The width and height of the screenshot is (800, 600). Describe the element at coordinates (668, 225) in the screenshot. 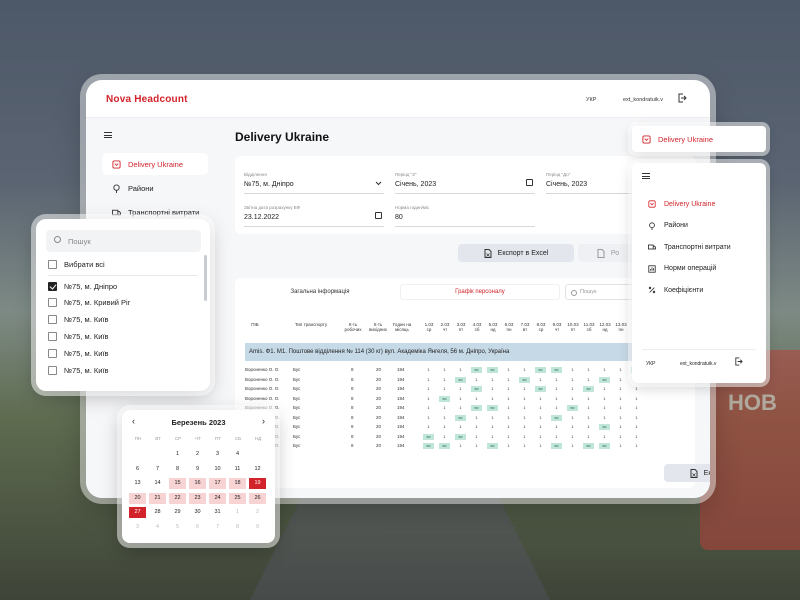

I see `menu-item: Райони` at that location.